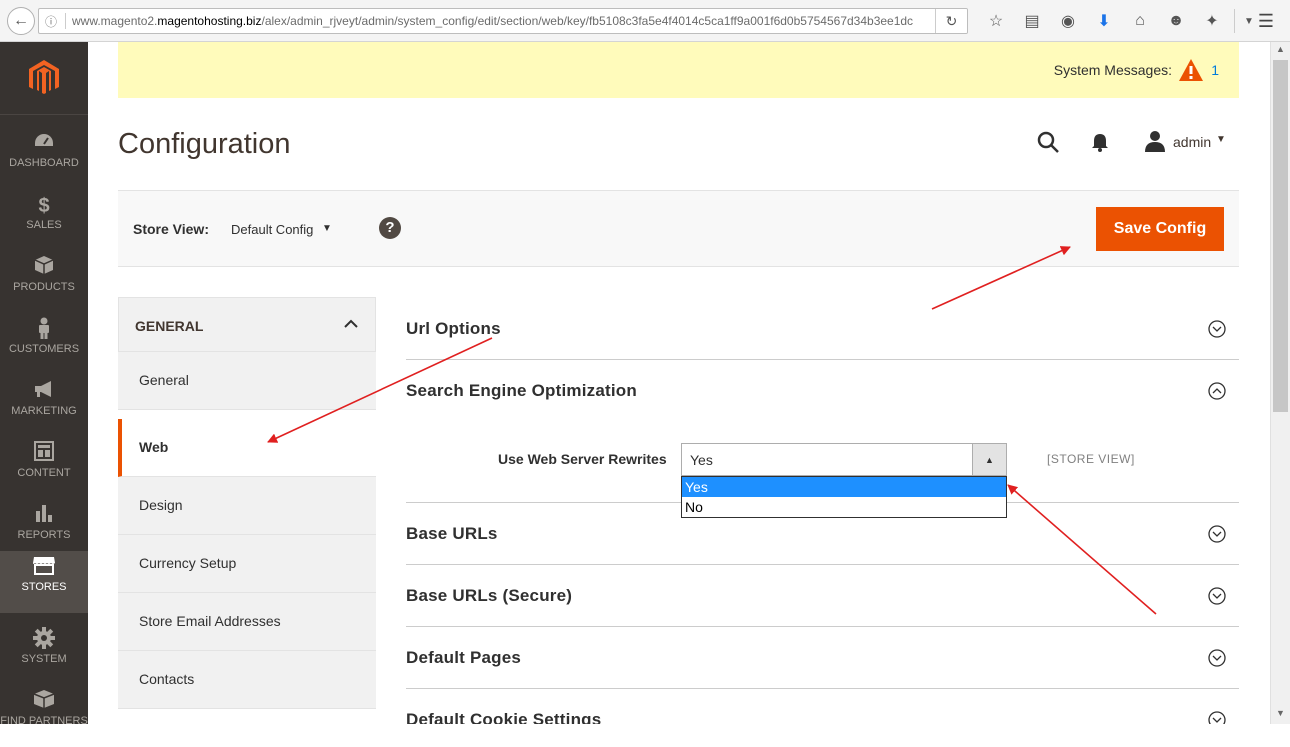 The width and height of the screenshot is (1290, 747). Describe the element at coordinates (327, 228) in the screenshot. I see `store-view-caret-icon: ▼` at that location.